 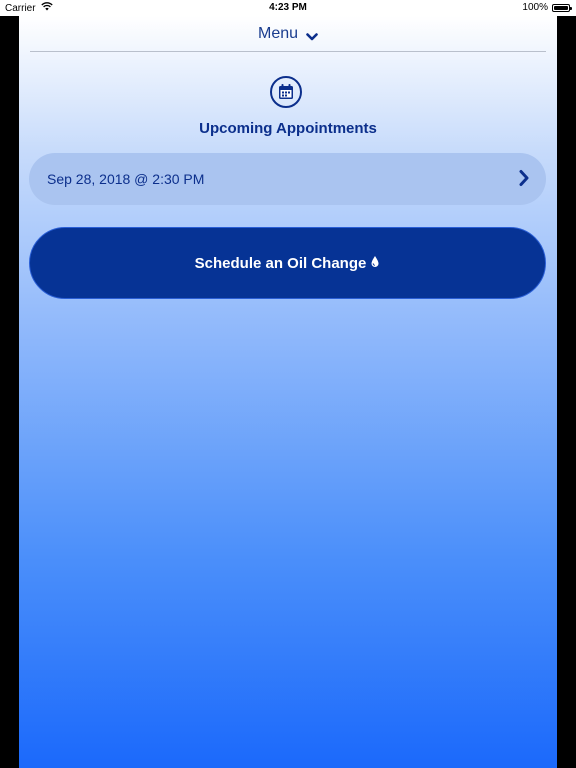 What do you see at coordinates (312, 34) in the screenshot?
I see `chevron-down-icon` at bounding box center [312, 34].